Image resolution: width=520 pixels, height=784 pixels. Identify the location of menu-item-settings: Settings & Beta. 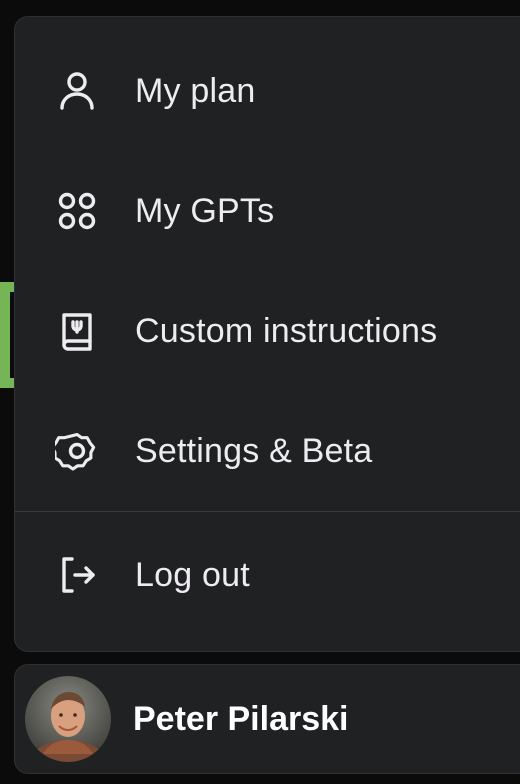
(267, 451).